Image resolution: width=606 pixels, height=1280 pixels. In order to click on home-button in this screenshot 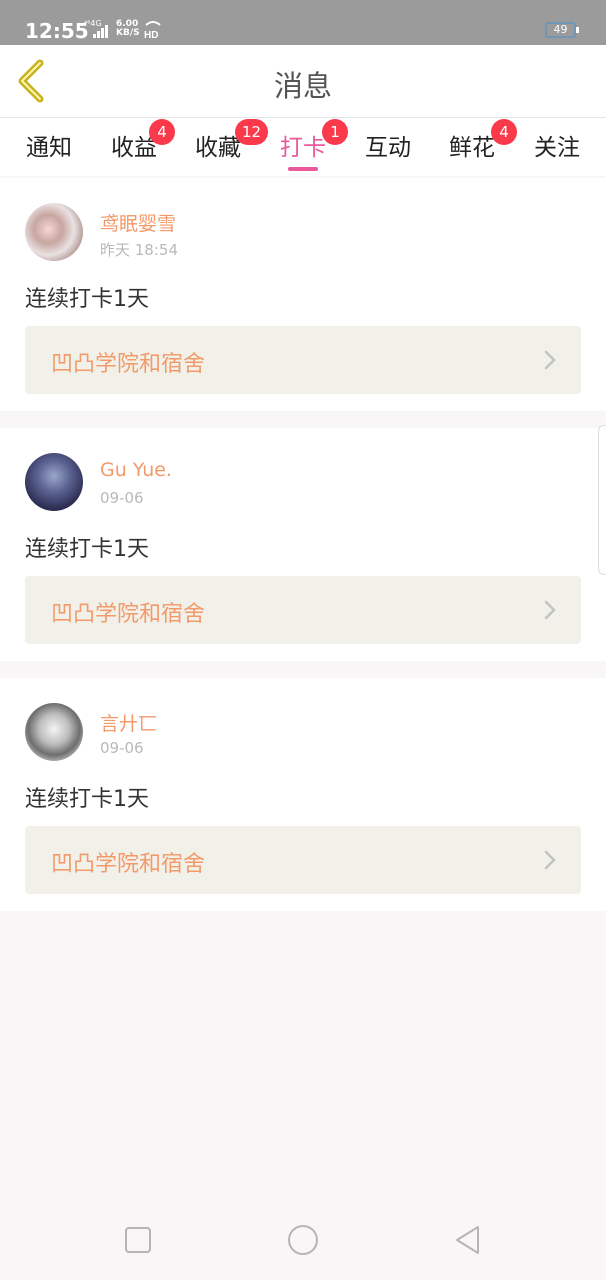, I will do `click(303, 1240)`.